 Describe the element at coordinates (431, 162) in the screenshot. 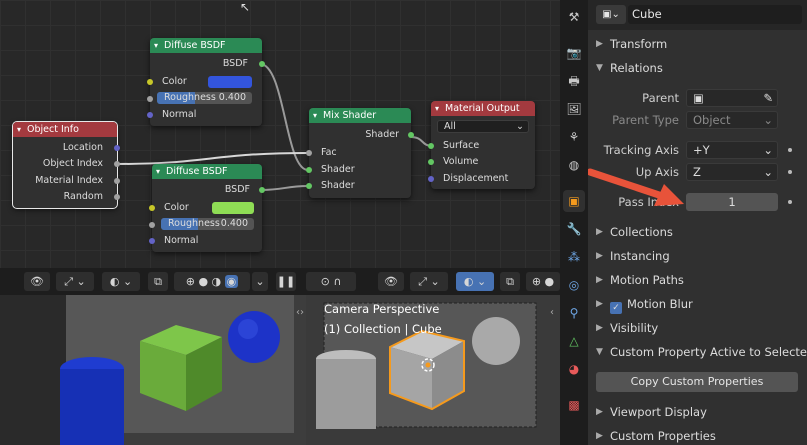

I see `volume-socket` at that location.